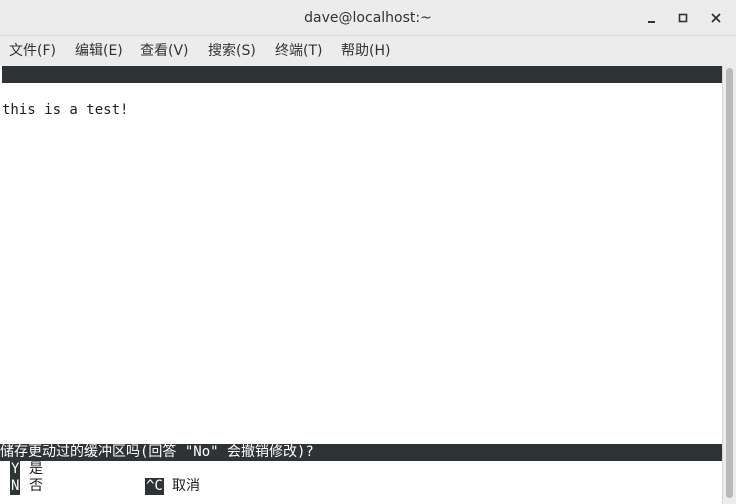 Image resolution: width=736 pixels, height=504 pixels. I want to click on nano-filename: 文件： a.txt, so click(341, 108).